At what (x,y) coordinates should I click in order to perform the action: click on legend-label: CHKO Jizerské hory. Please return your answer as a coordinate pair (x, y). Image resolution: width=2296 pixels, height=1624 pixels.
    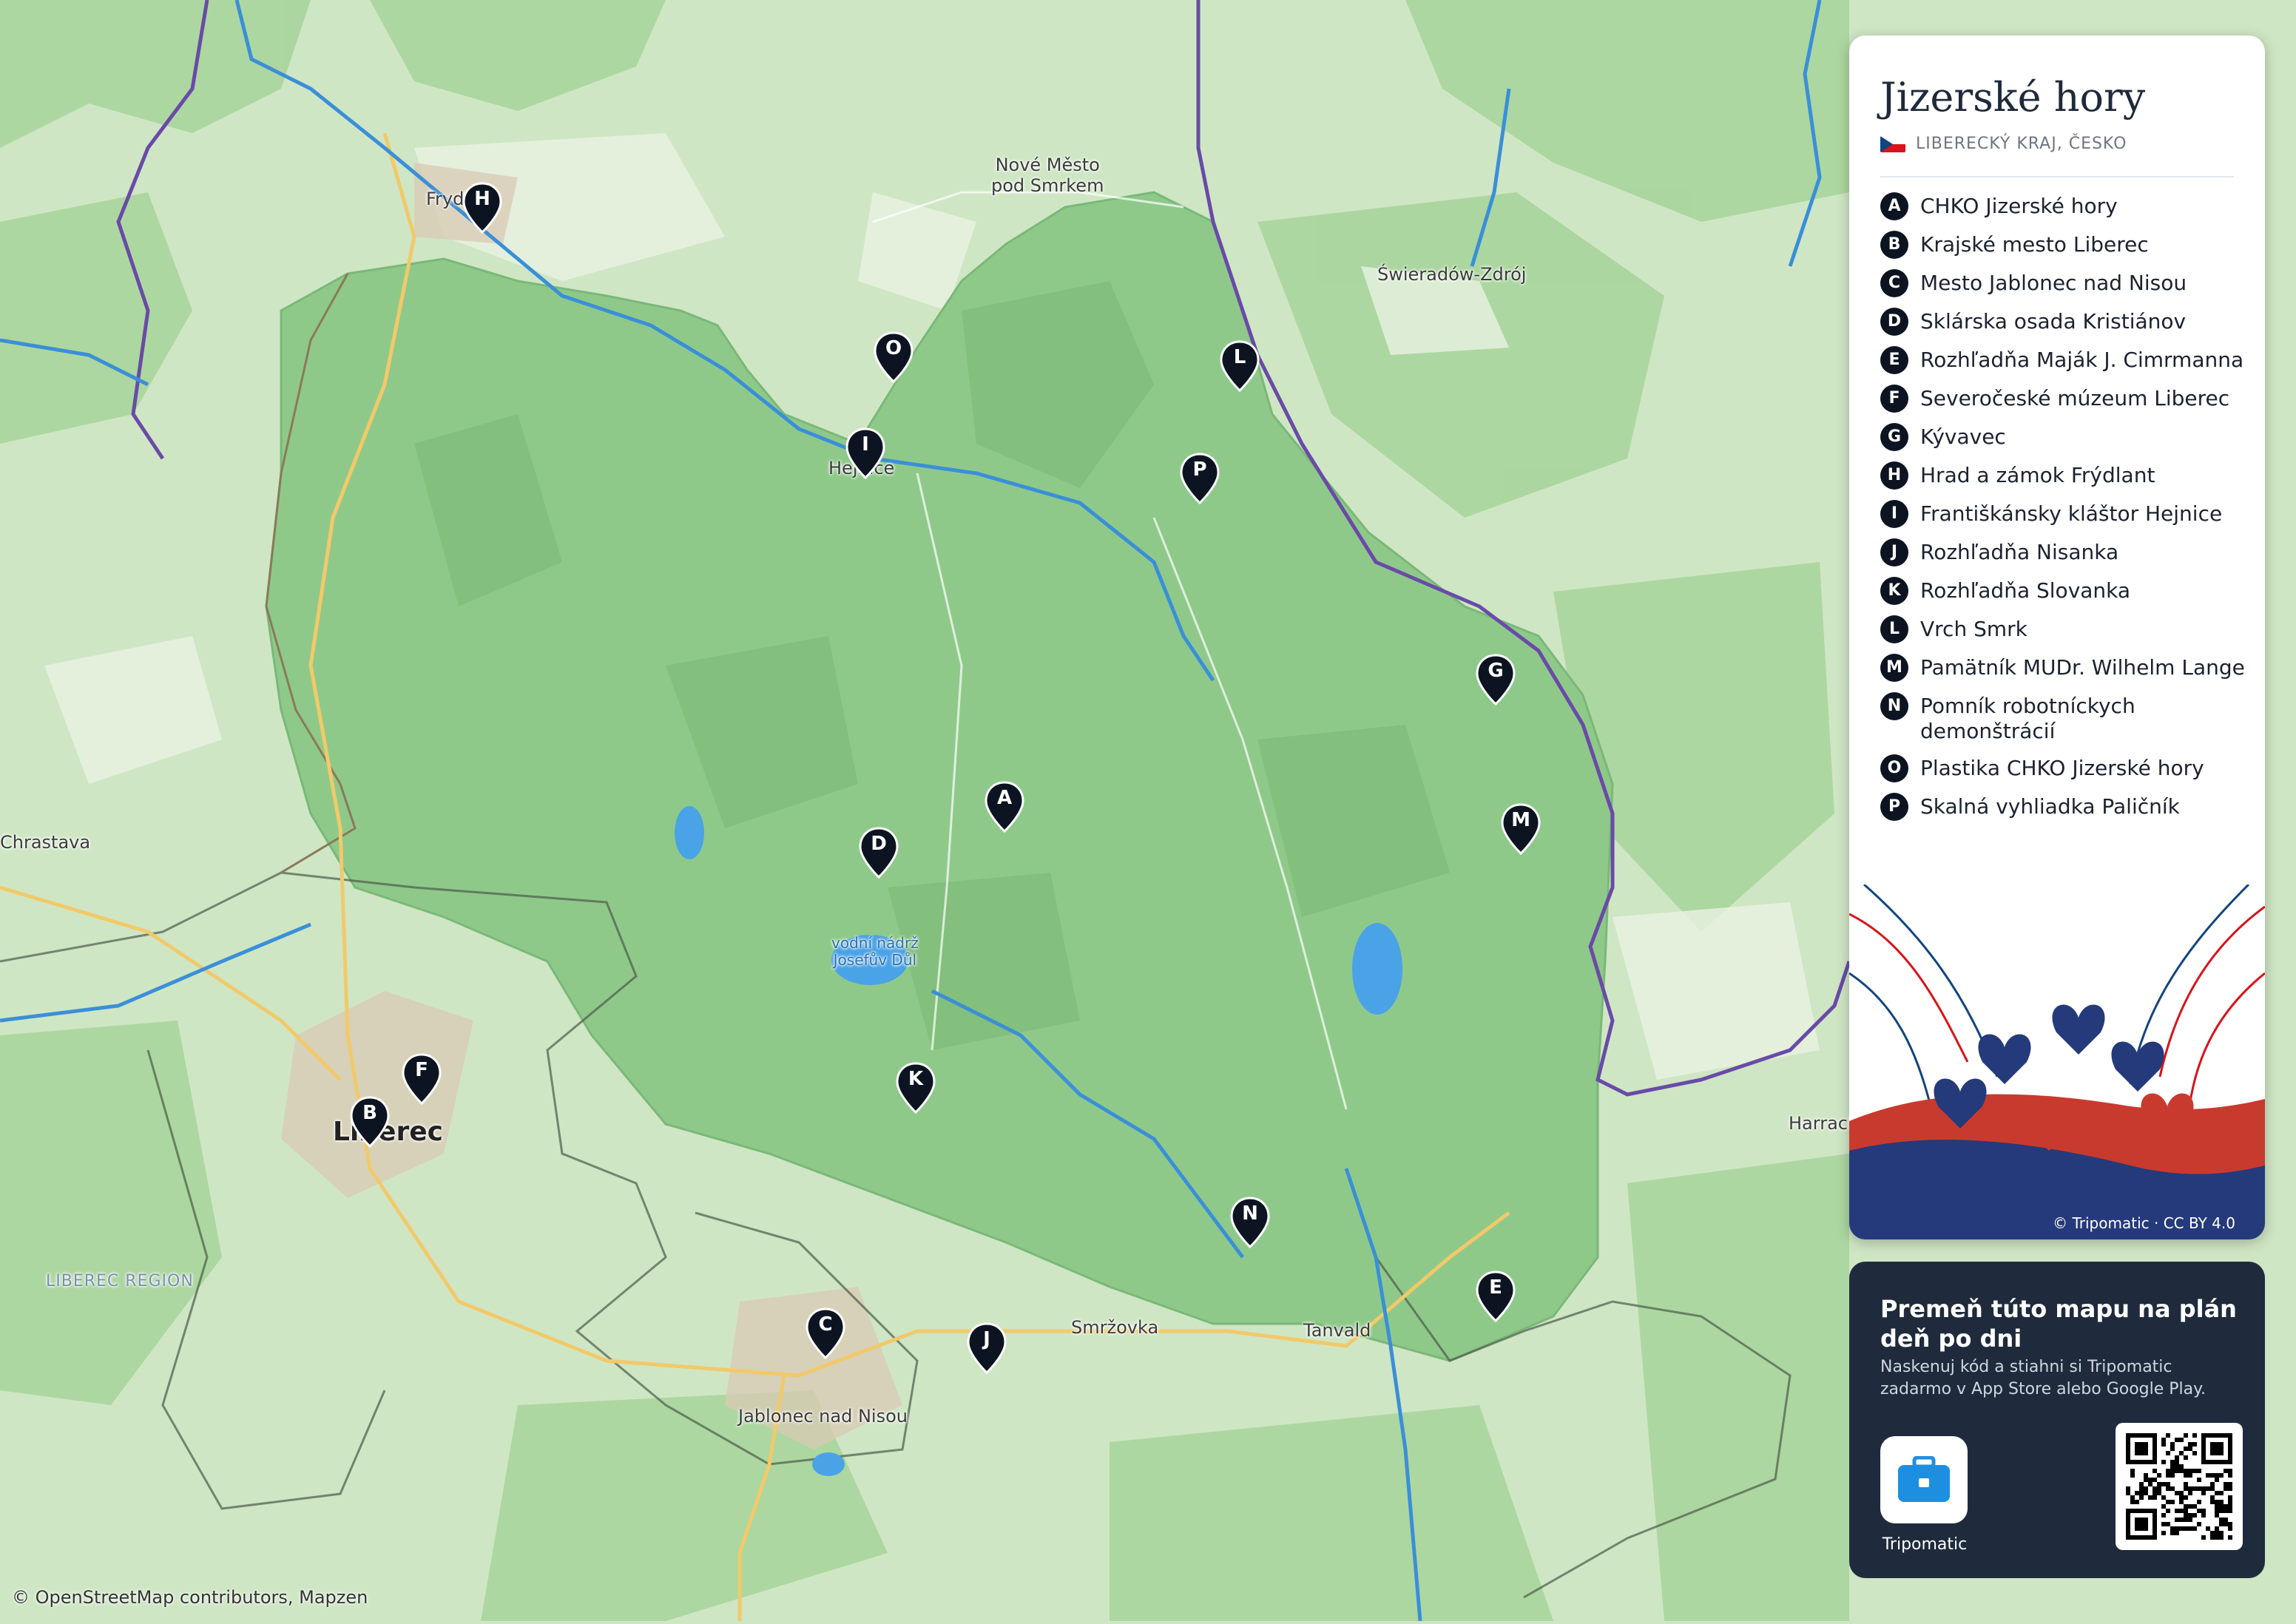
    Looking at the image, I should click on (2019, 206).